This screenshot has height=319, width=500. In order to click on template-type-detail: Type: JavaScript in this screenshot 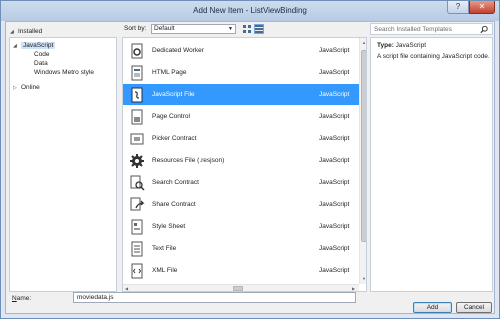, I will do `click(401, 45)`.